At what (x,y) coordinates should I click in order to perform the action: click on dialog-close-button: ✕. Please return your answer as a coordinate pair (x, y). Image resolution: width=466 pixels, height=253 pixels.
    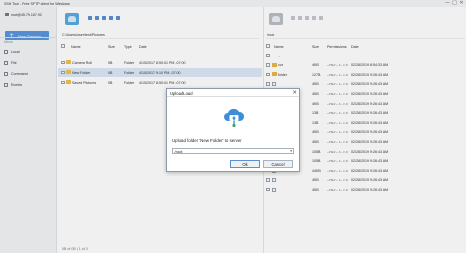
    Looking at the image, I should click on (294, 93).